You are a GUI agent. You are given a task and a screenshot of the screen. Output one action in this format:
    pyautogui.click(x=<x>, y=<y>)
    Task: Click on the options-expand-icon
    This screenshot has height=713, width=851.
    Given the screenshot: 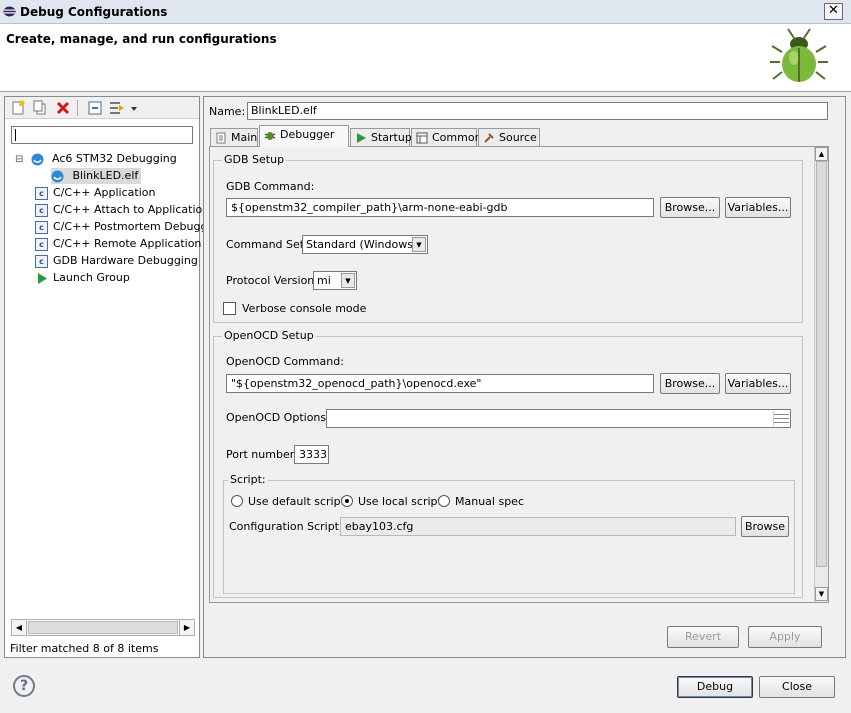 What is the action you would take?
    pyautogui.click(x=781, y=418)
    